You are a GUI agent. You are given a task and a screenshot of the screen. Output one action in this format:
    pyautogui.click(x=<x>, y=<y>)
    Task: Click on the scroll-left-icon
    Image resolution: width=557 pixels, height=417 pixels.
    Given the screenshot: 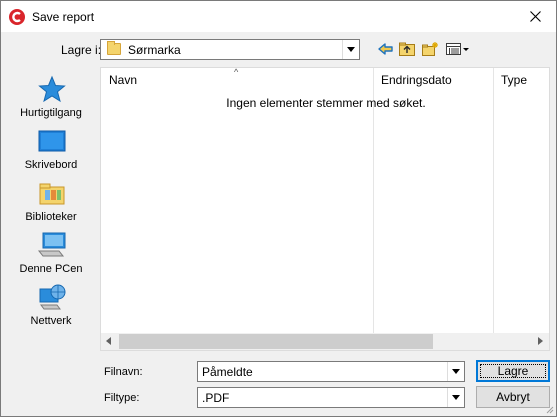 What is the action you would take?
    pyautogui.click(x=109, y=341)
    